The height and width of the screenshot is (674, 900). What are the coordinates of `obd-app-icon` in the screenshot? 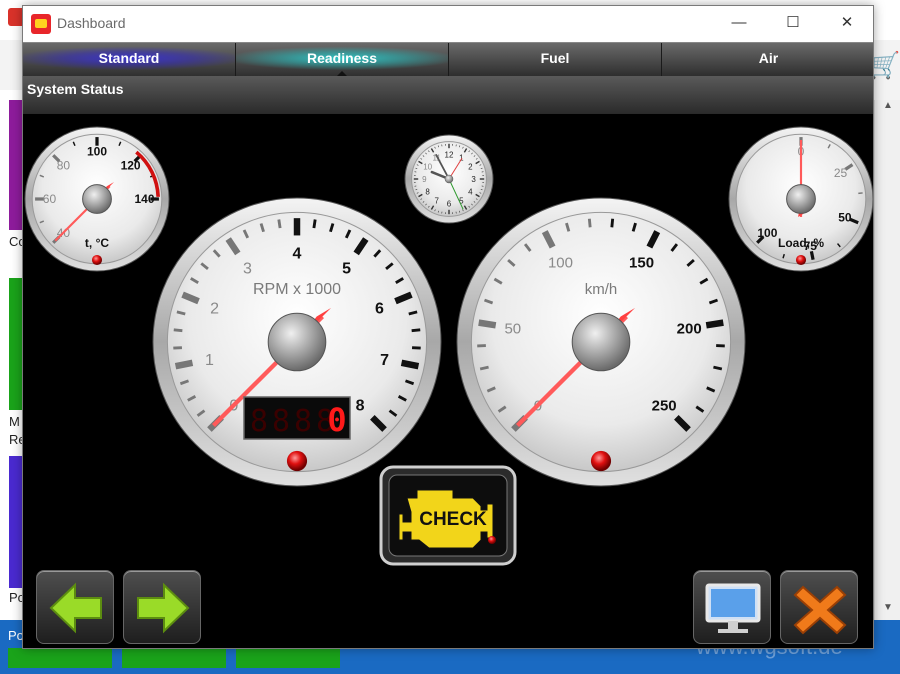 It's located at (41, 24).